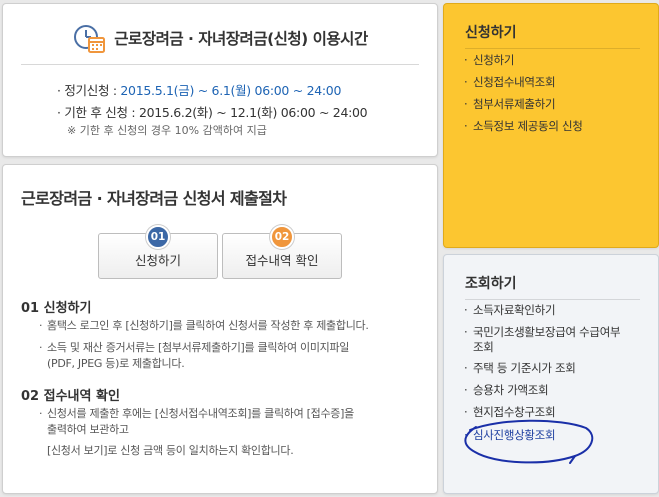  What do you see at coordinates (491, 33) in the screenshot?
I see `apply-panel-title: 신청하기` at bounding box center [491, 33].